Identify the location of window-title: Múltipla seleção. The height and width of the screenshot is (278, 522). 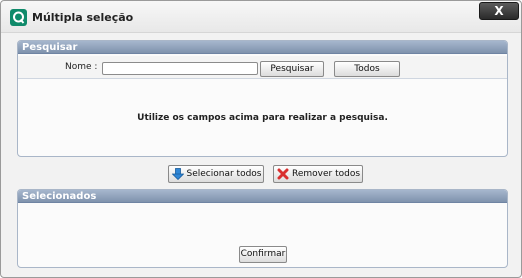
(83, 17).